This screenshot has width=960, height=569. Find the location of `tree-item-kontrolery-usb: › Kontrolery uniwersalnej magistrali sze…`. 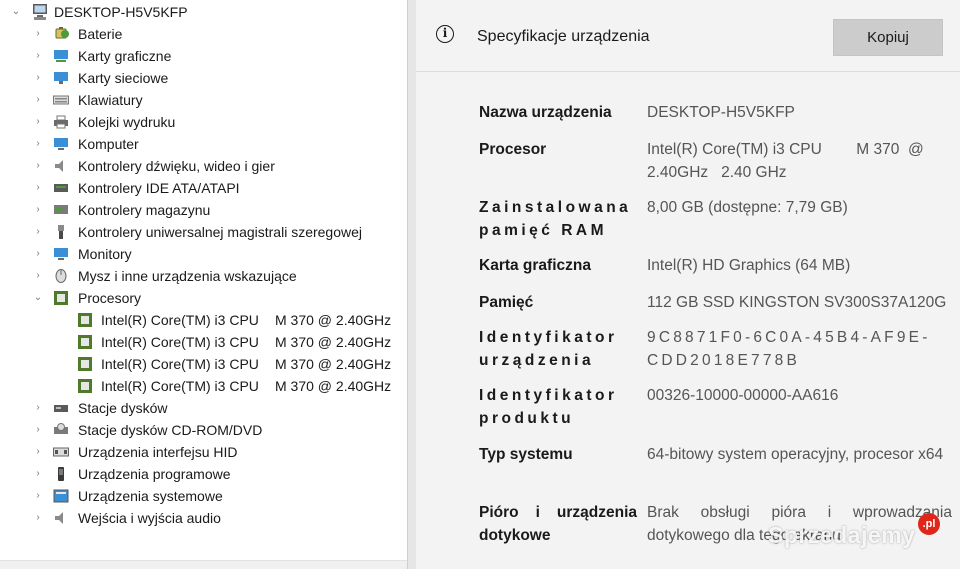

tree-item-kontrolery-usb: › Kontrolery uniwersalnej magistrali sze… is located at coordinates (203, 232).